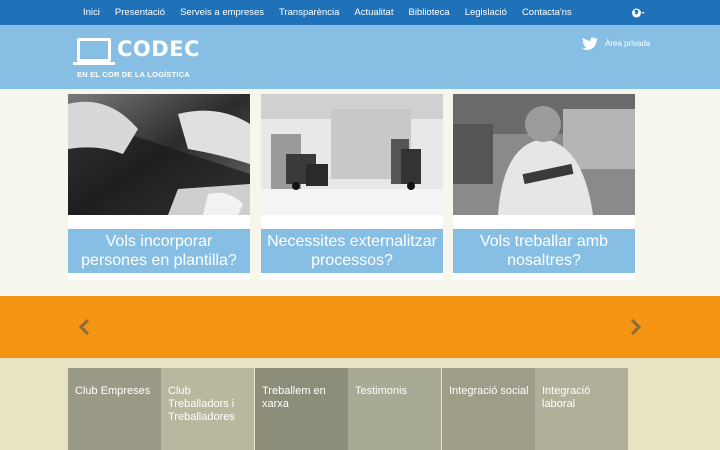  I want to click on chevron-right-icon, so click(636, 327).